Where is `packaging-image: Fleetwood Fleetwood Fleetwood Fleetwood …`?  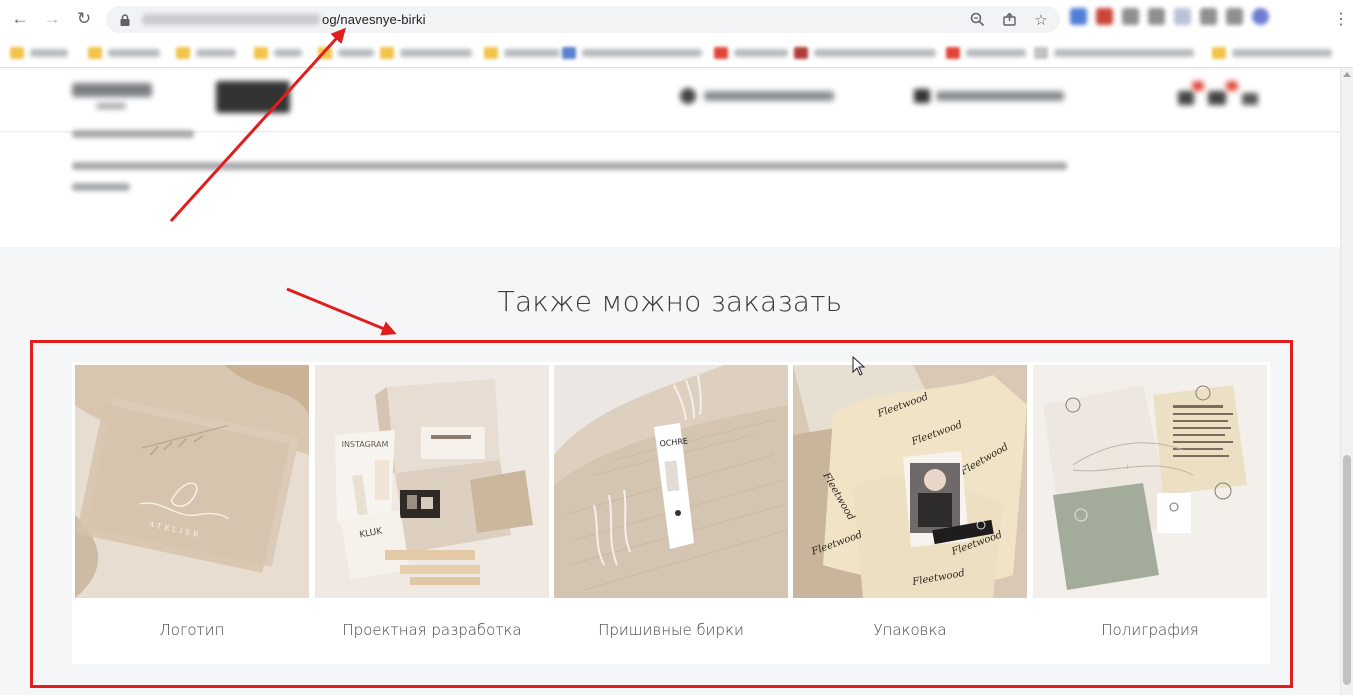 packaging-image: Fleetwood Fleetwood Fleetwood Fleetwood … is located at coordinates (910, 481).